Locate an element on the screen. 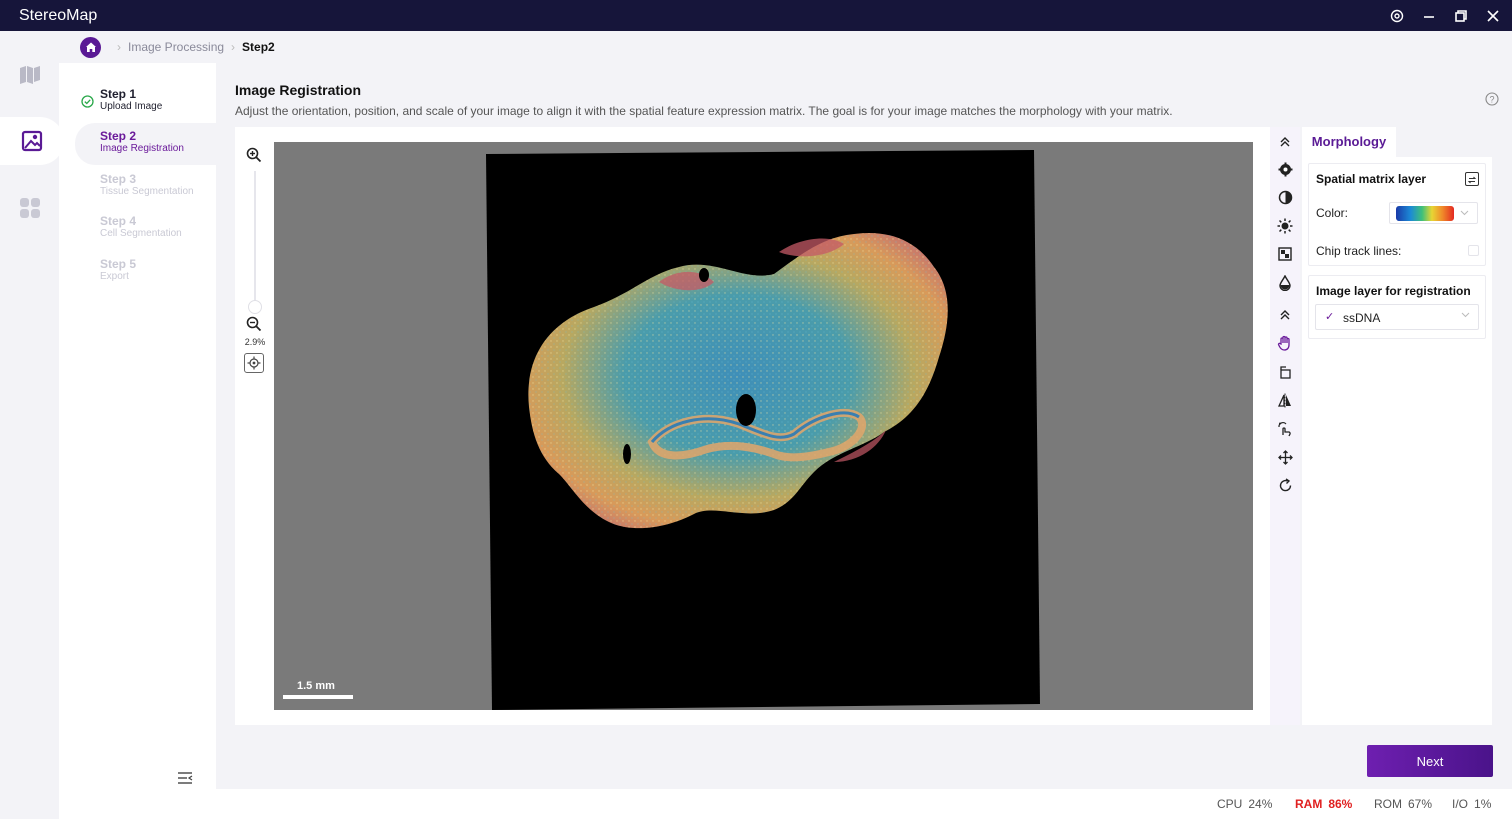 The height and width of the screenshot is (819, 1512). apps-nav-icon is located at coordinates (29, 208).